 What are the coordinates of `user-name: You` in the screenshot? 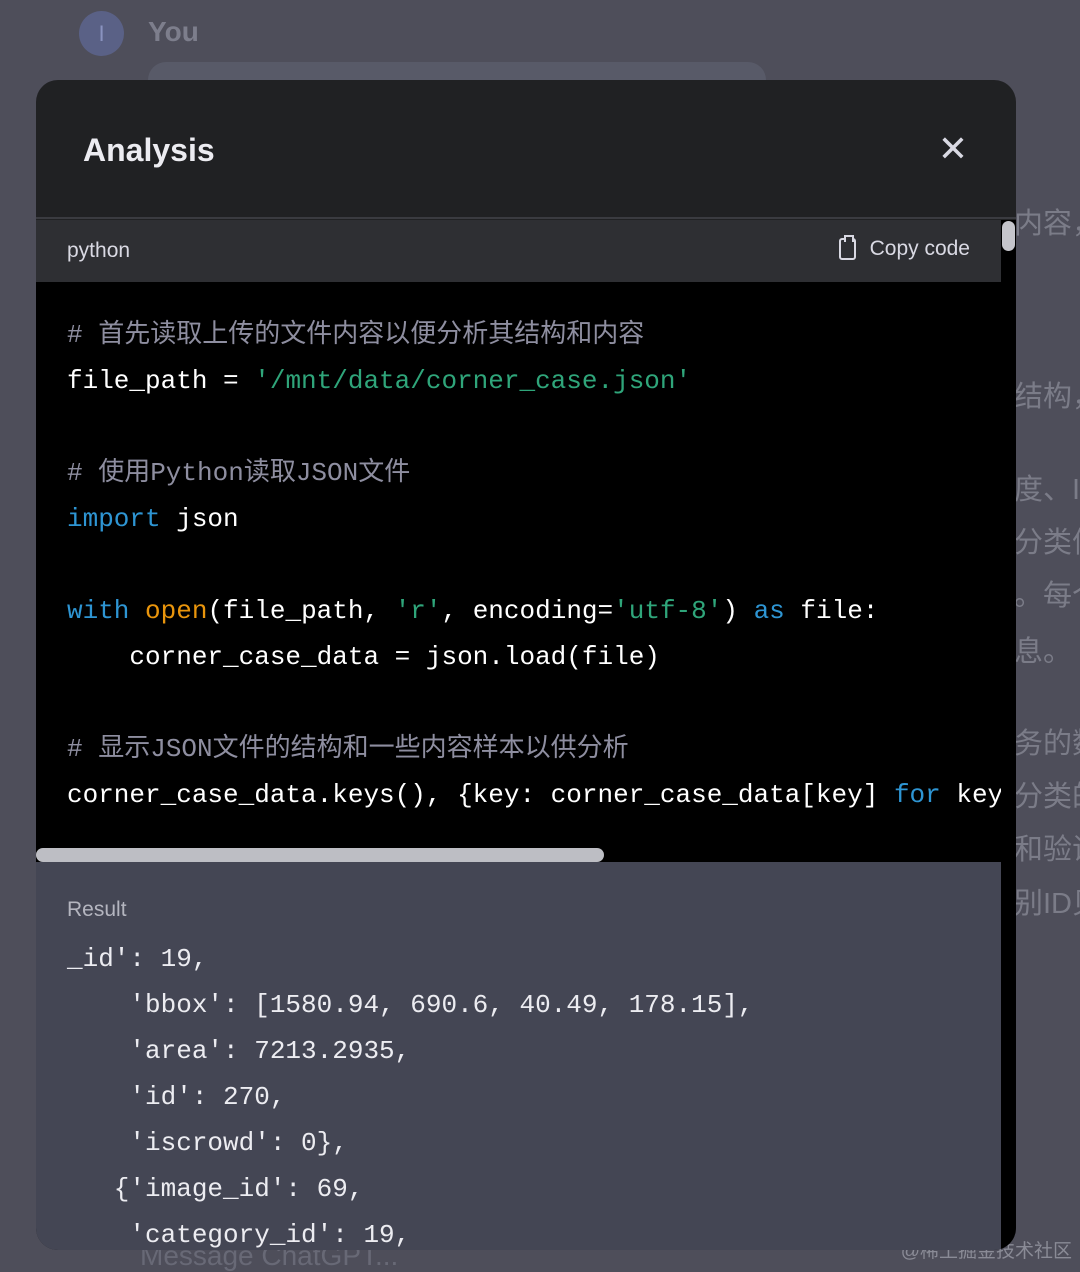 It's located at (173, 31).